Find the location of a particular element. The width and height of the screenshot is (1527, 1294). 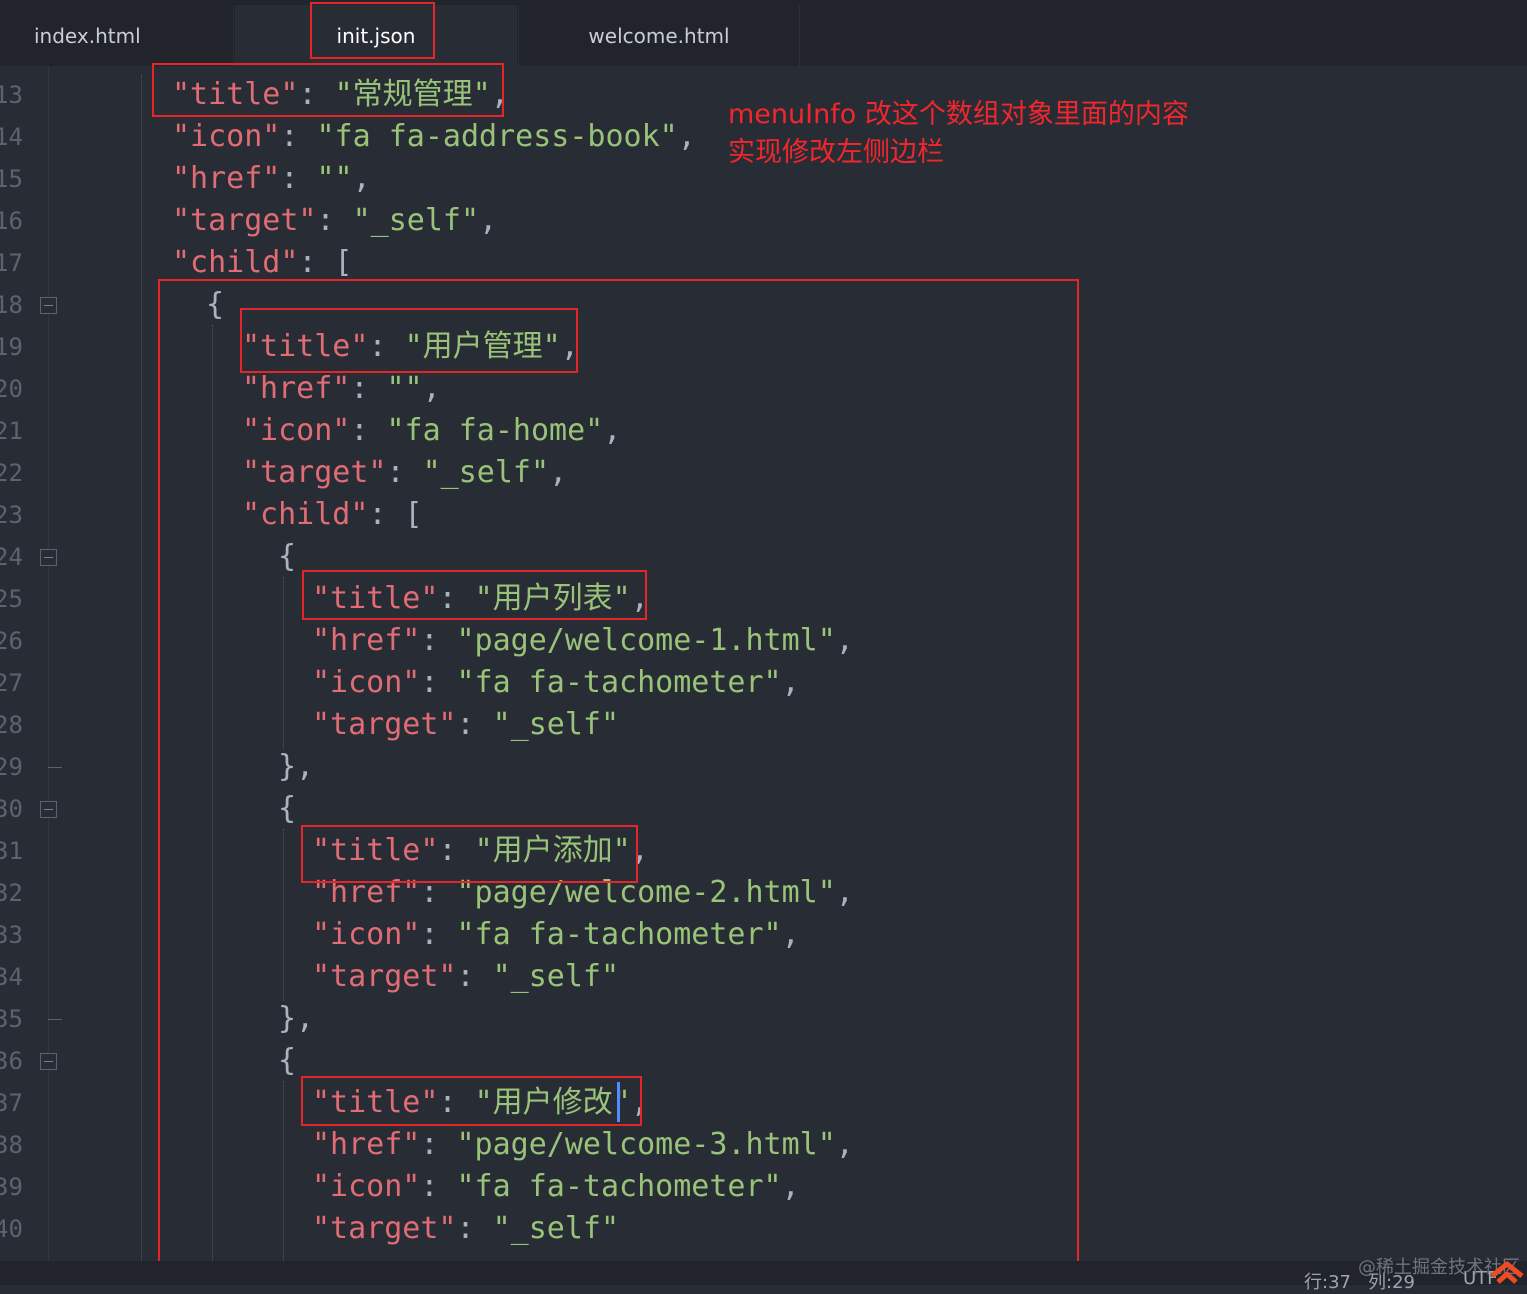

json-string: "" is located at coordinates (334, 178).